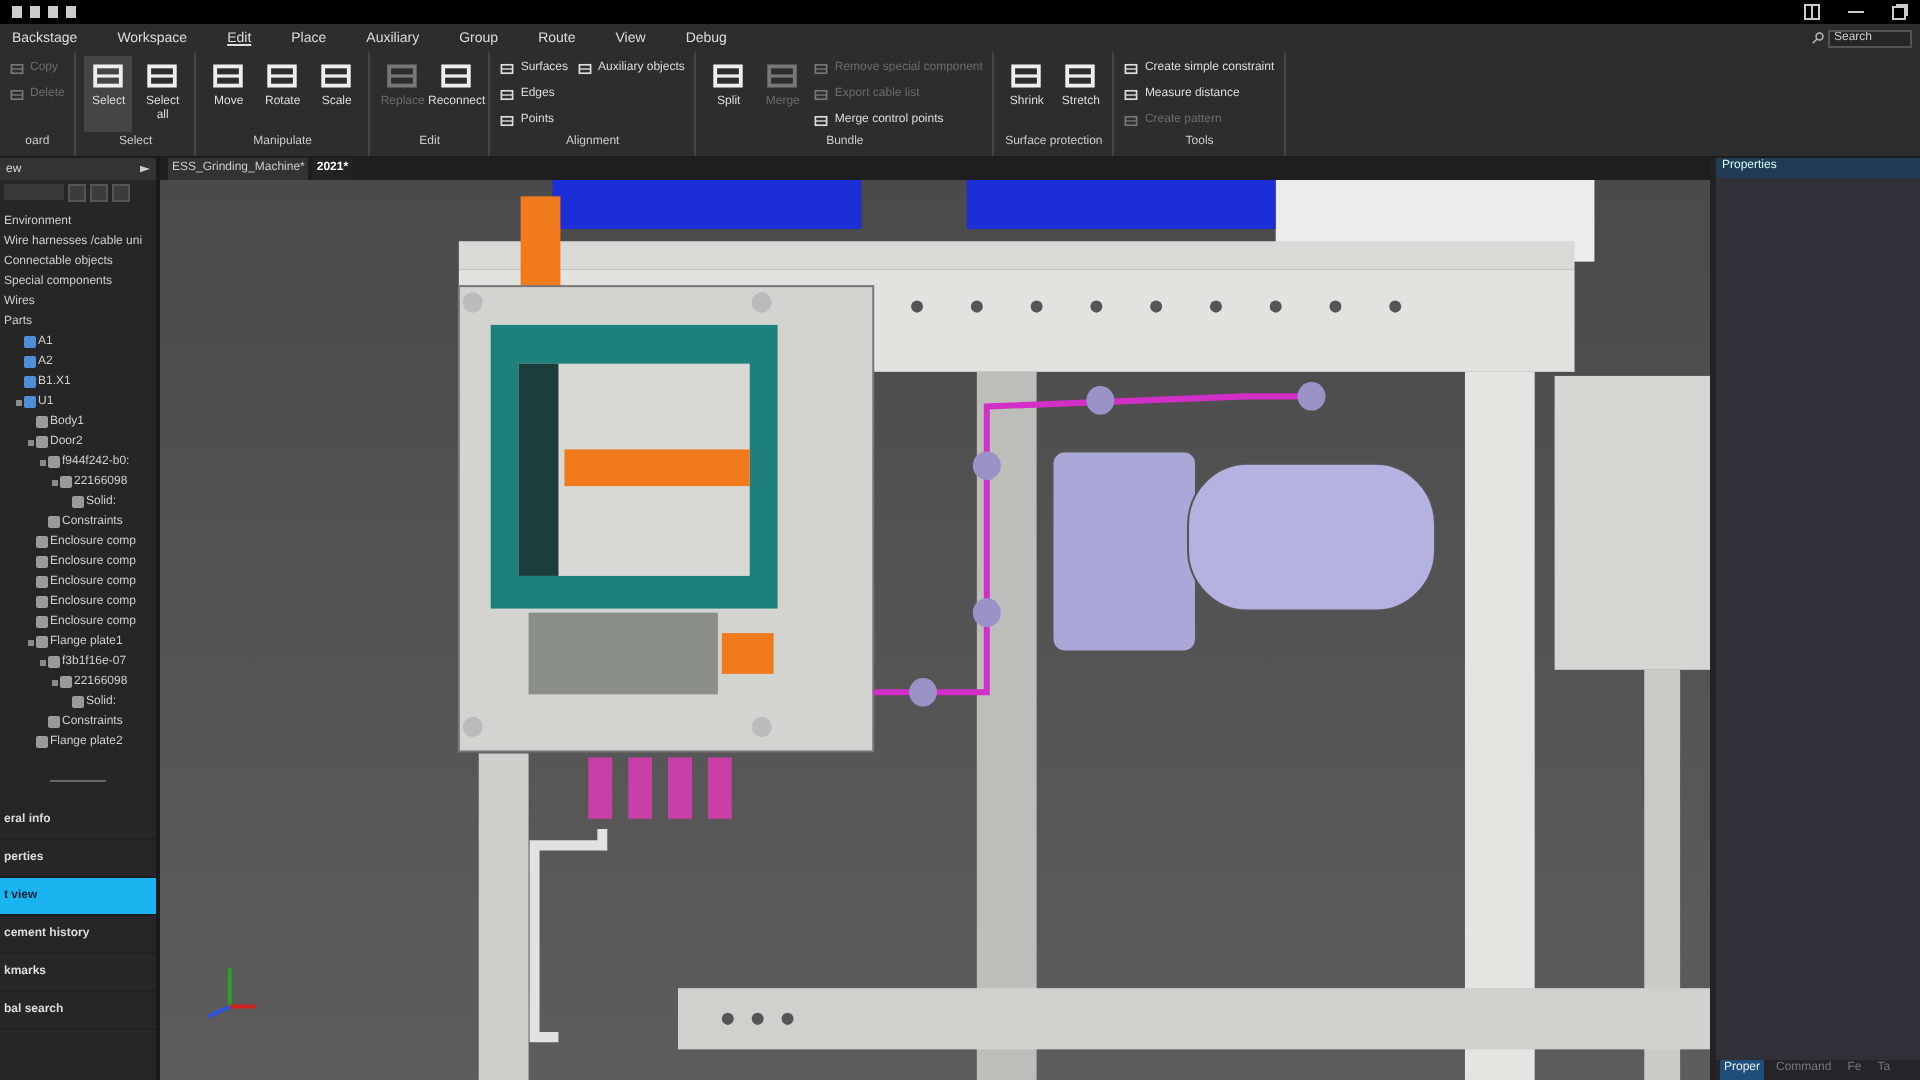 This screenshot has width=1920, height=1080. What do you see at coordinates (1818, 38) in the screenshot?
I see `search-icon` at bounding box center [1818, 38].